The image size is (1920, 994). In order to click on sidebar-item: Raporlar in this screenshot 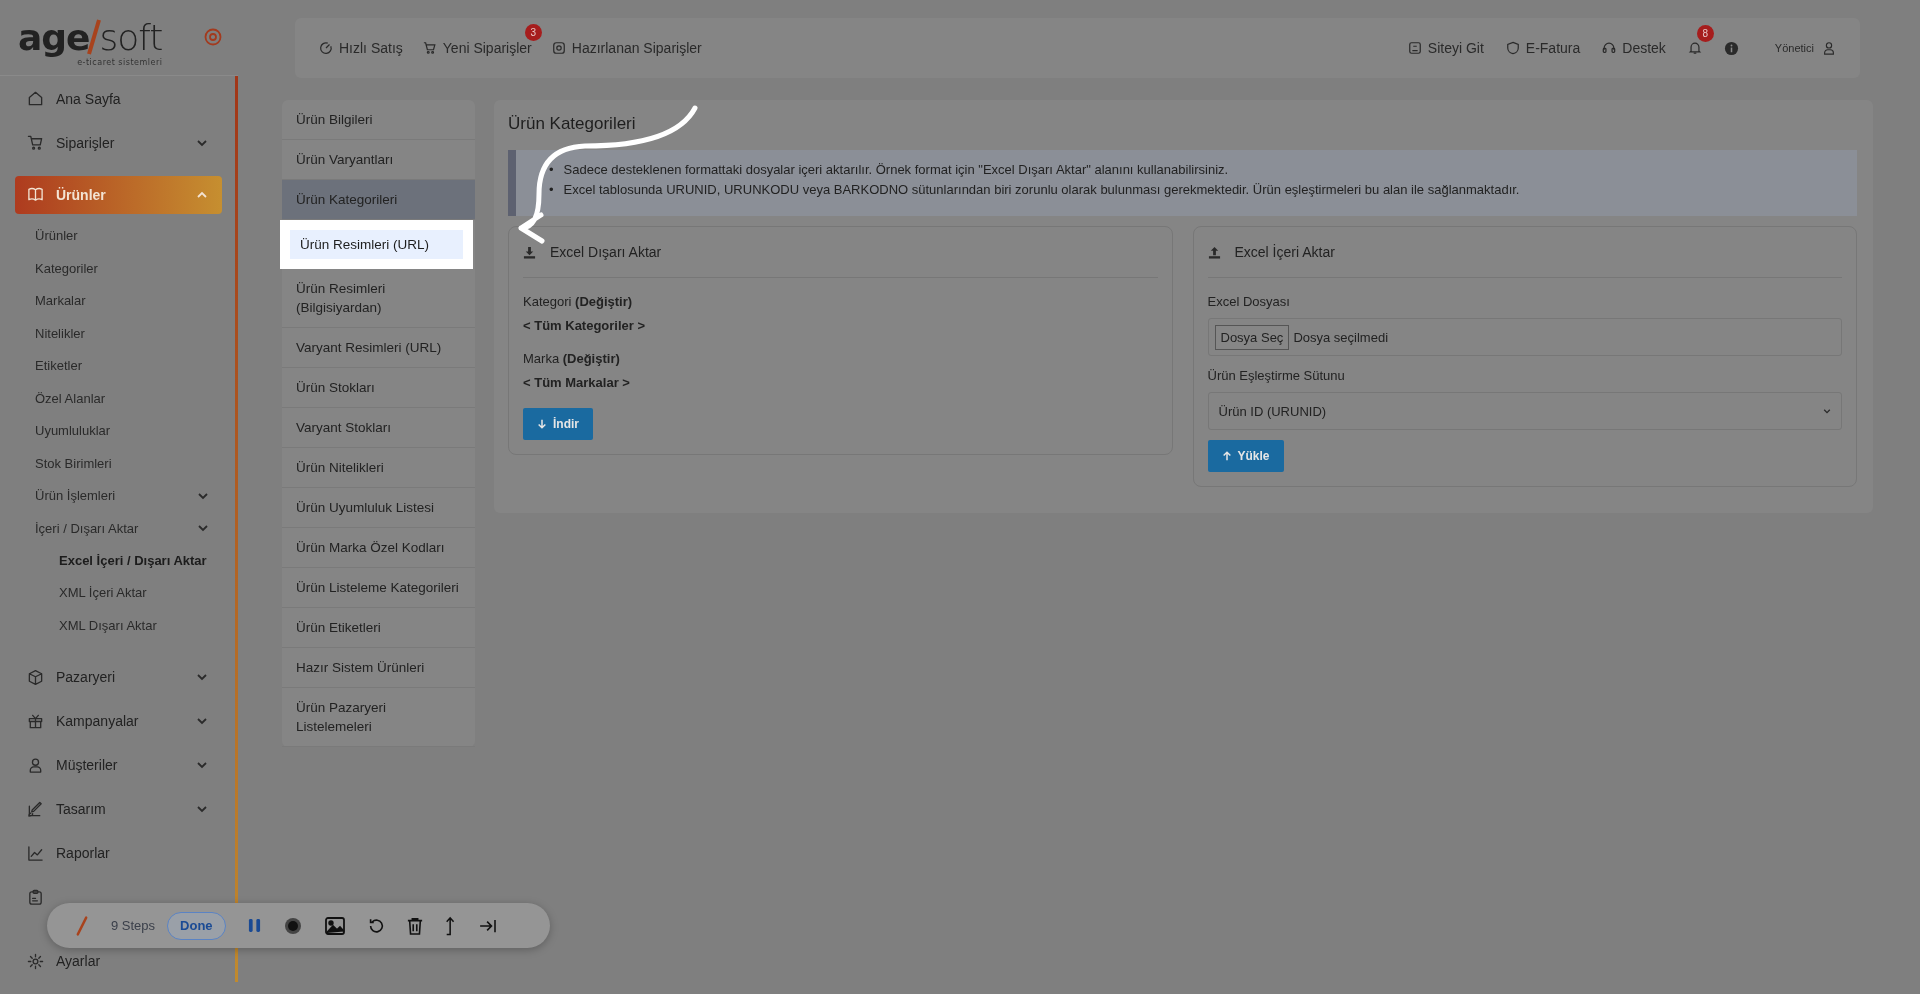, I will do `click(62, 853)`.